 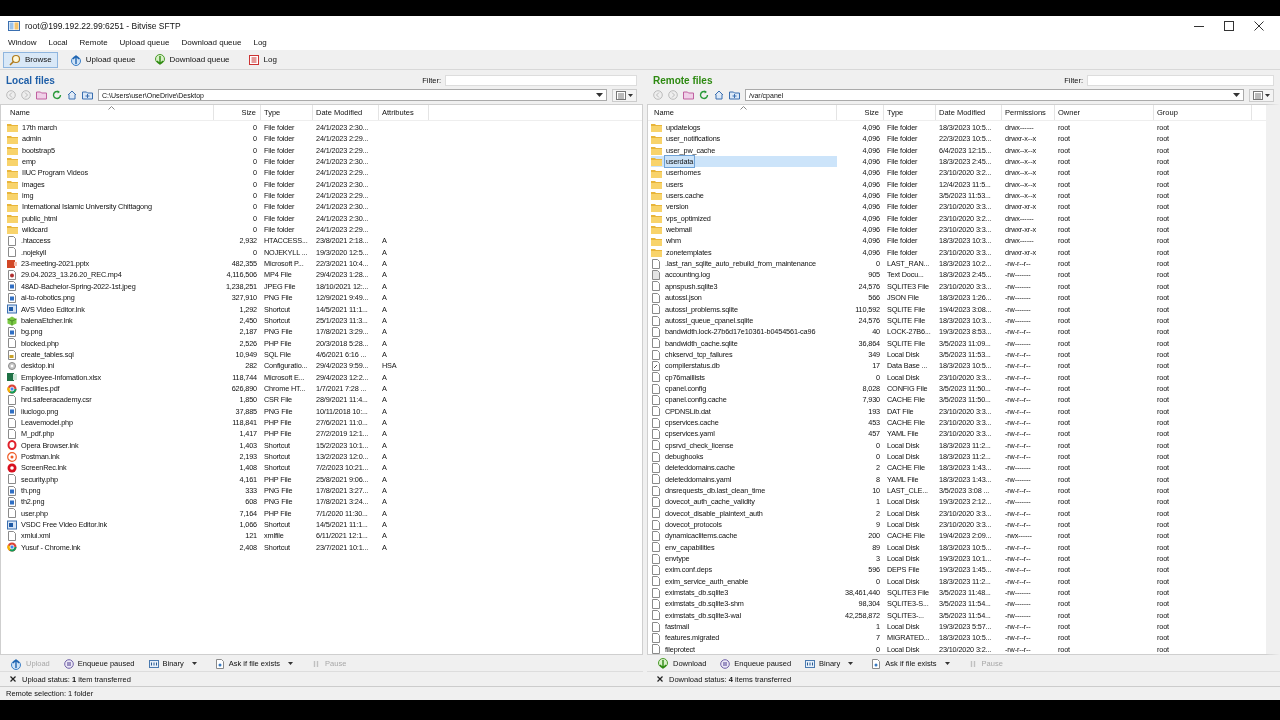 What do you see at coordinates (30, 59) in the screenshot?
I see `toolbar-button: Browse` at bounding box center [30, 59].